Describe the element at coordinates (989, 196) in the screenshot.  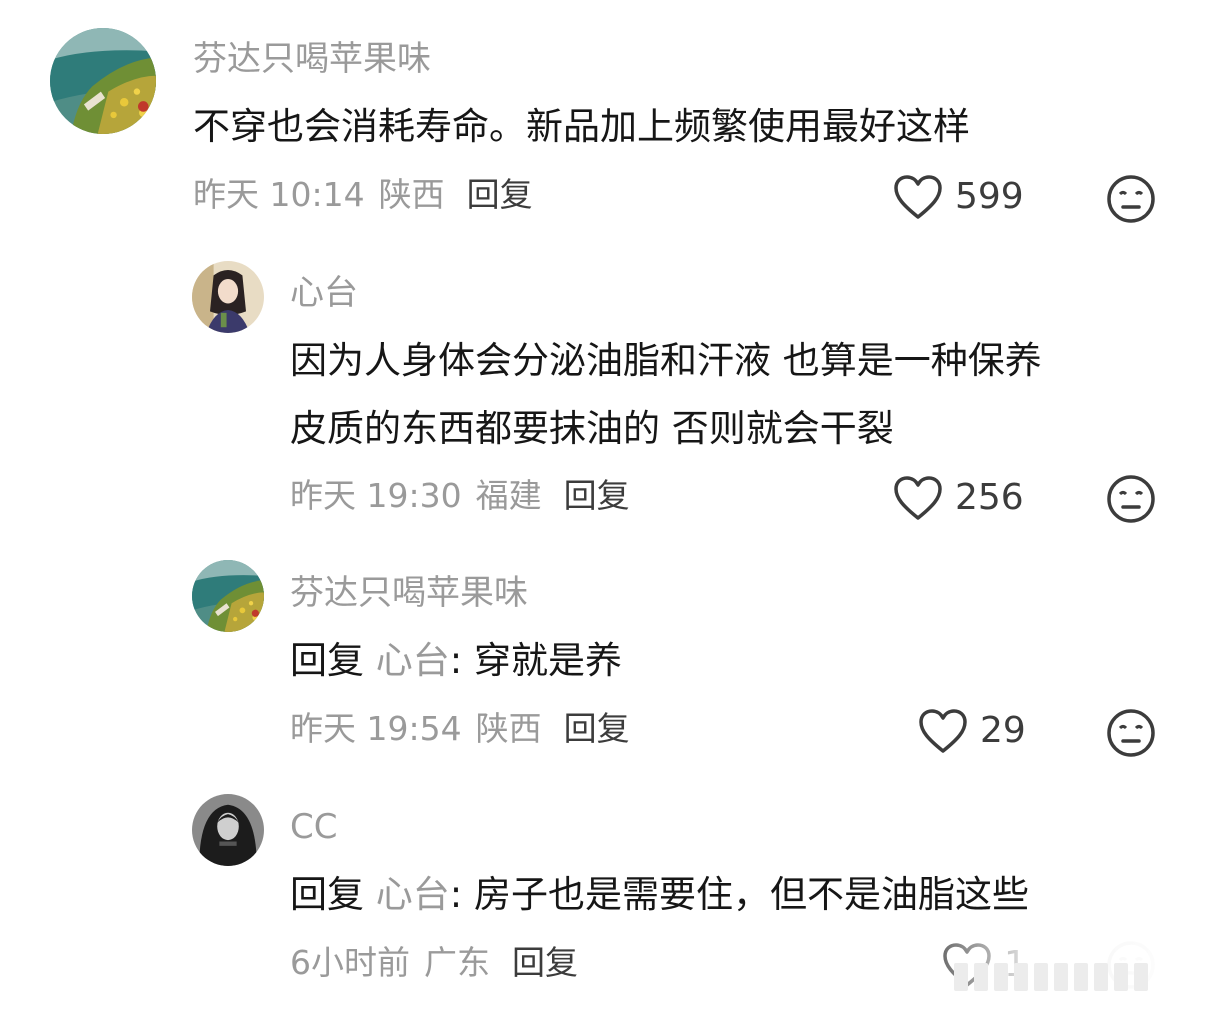
I see `like-count: 599` at that location.